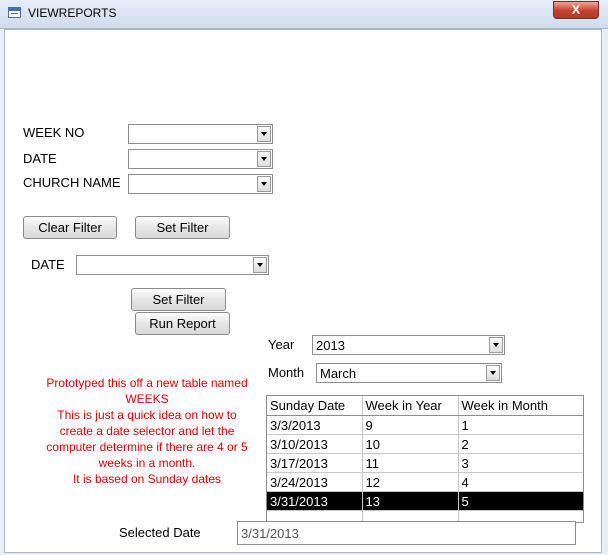 The height and width of the screenshot is (555, 608). Describe the element at coordinates (410, 463) in the screenshot. I see `week-in-year-cell: 11` at that location.